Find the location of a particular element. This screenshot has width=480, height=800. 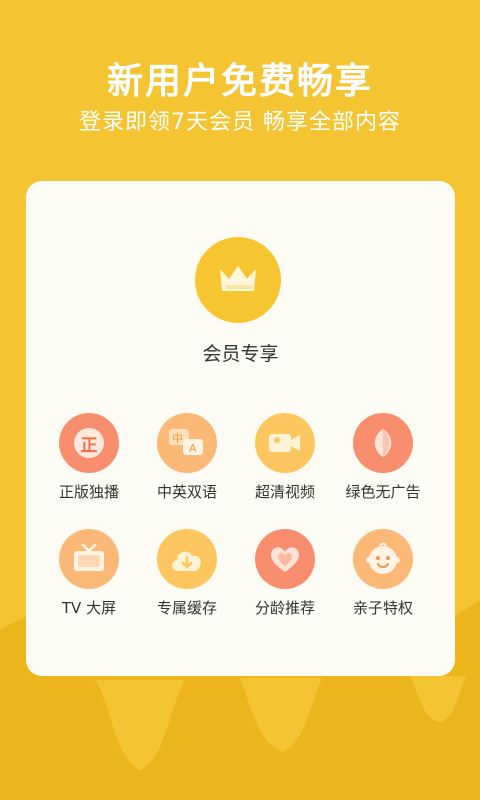

benefit-bilingual: 中 A 中英双语 is located at coordinates (187, 457).